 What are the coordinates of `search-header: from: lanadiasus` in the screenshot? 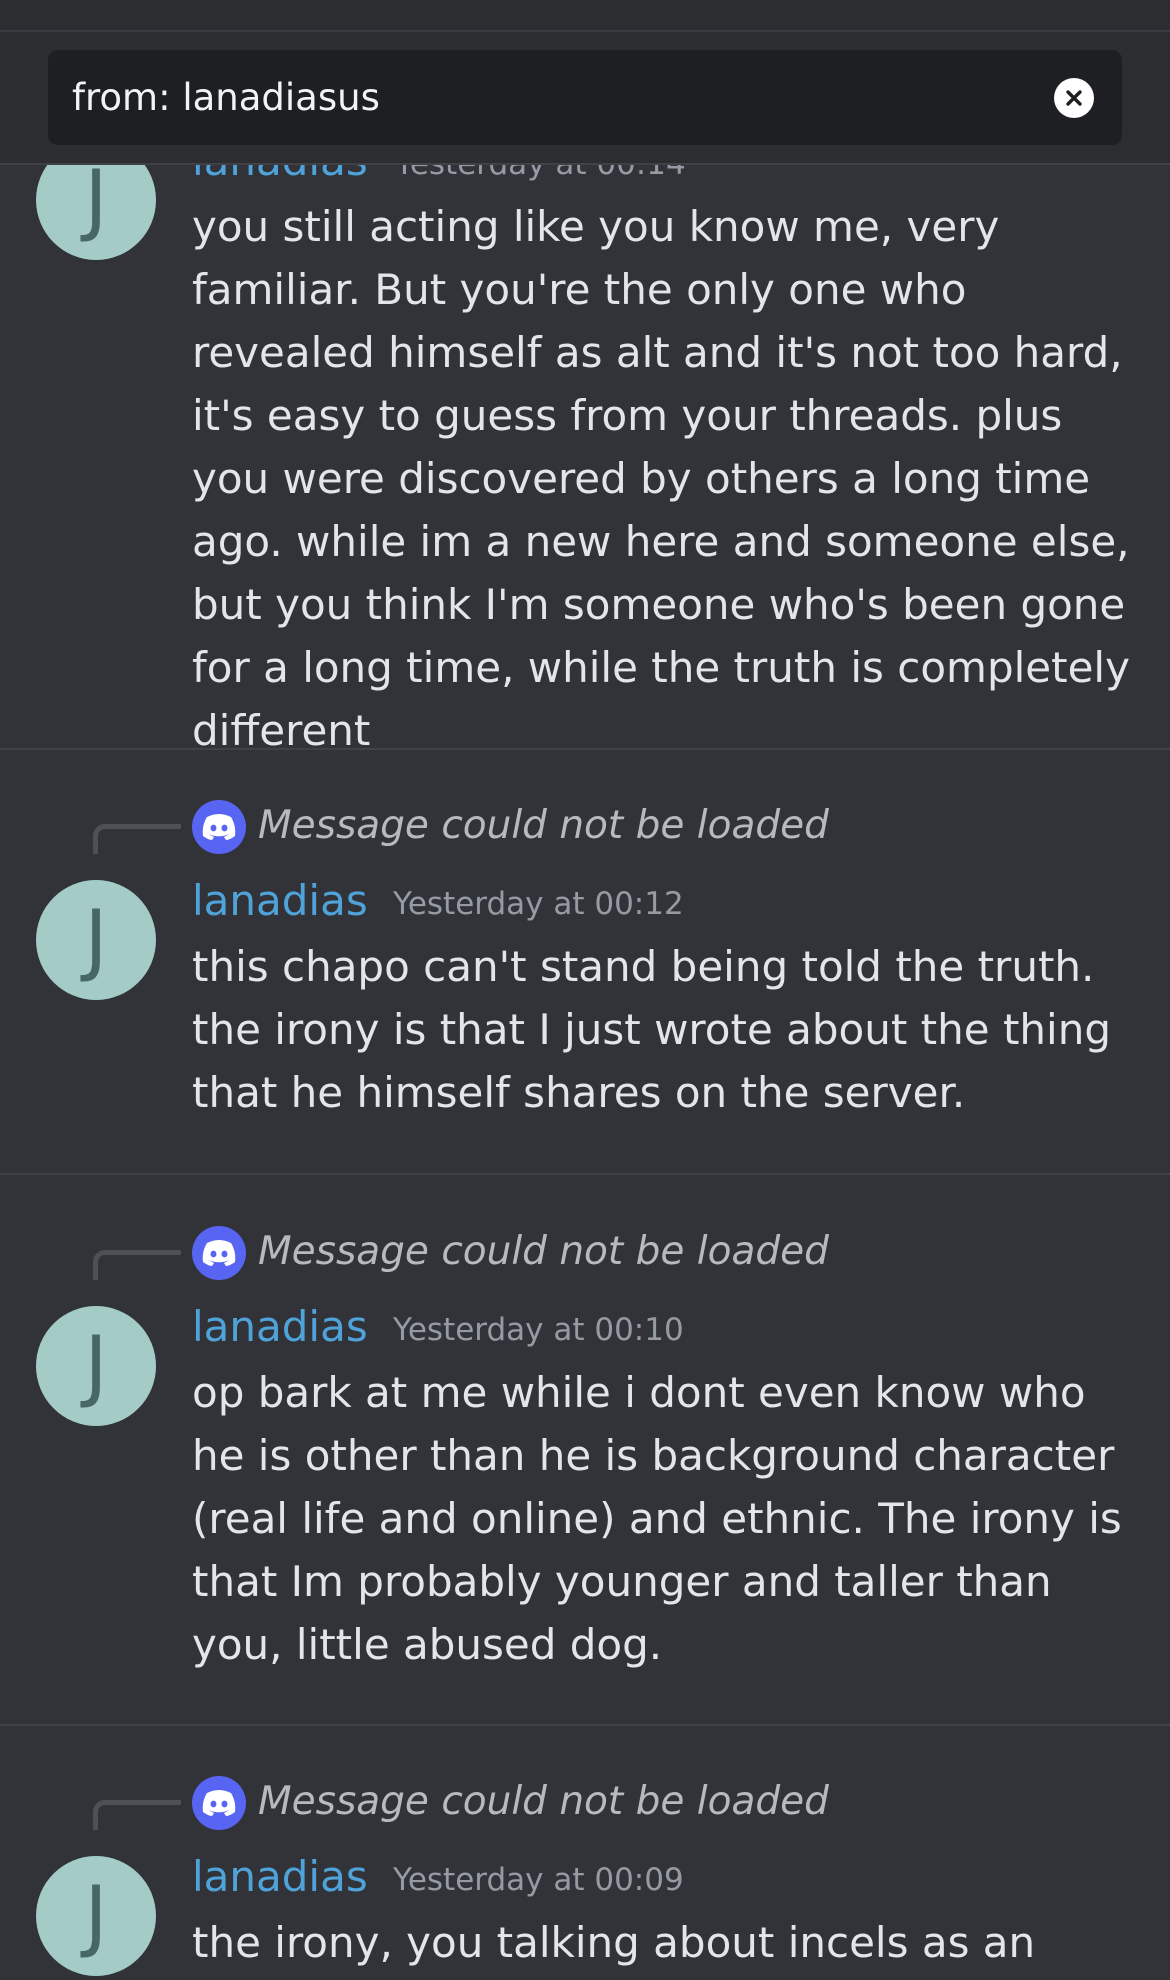 It's located at (585, 82).